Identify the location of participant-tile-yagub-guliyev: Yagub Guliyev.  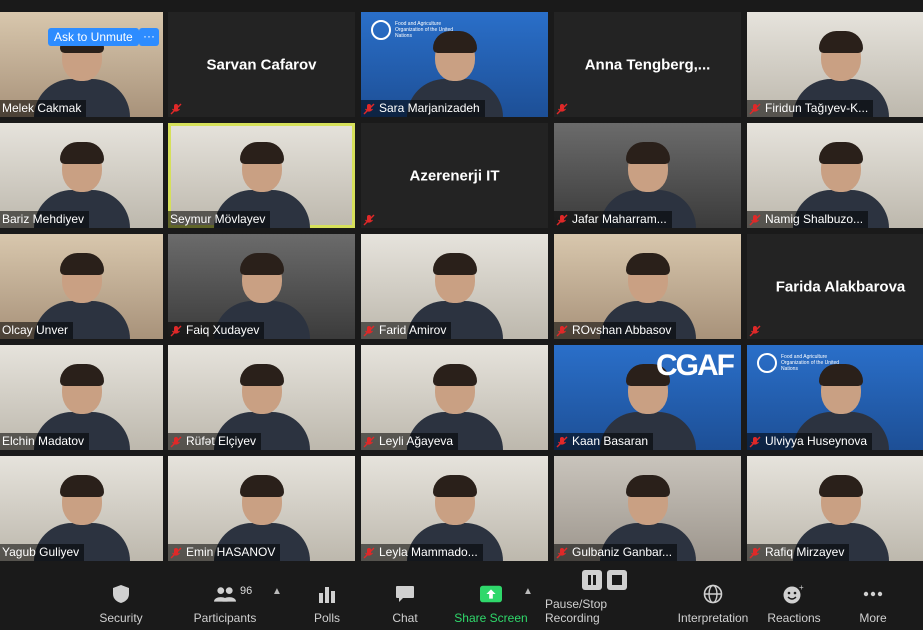
(81, 508).